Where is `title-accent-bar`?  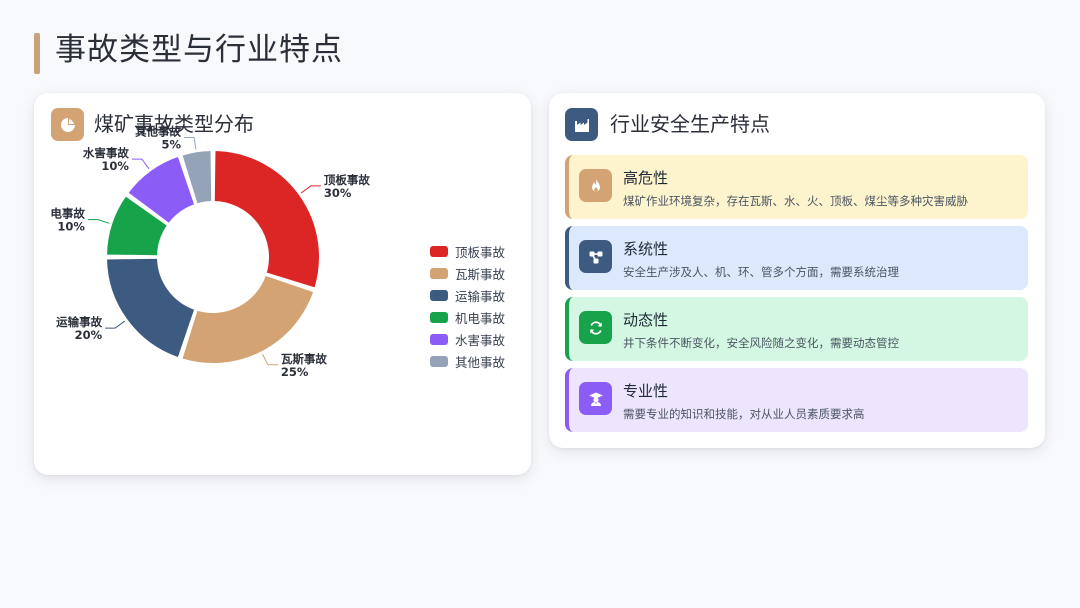
title-accent-bar is located at coordinates (37, 53).